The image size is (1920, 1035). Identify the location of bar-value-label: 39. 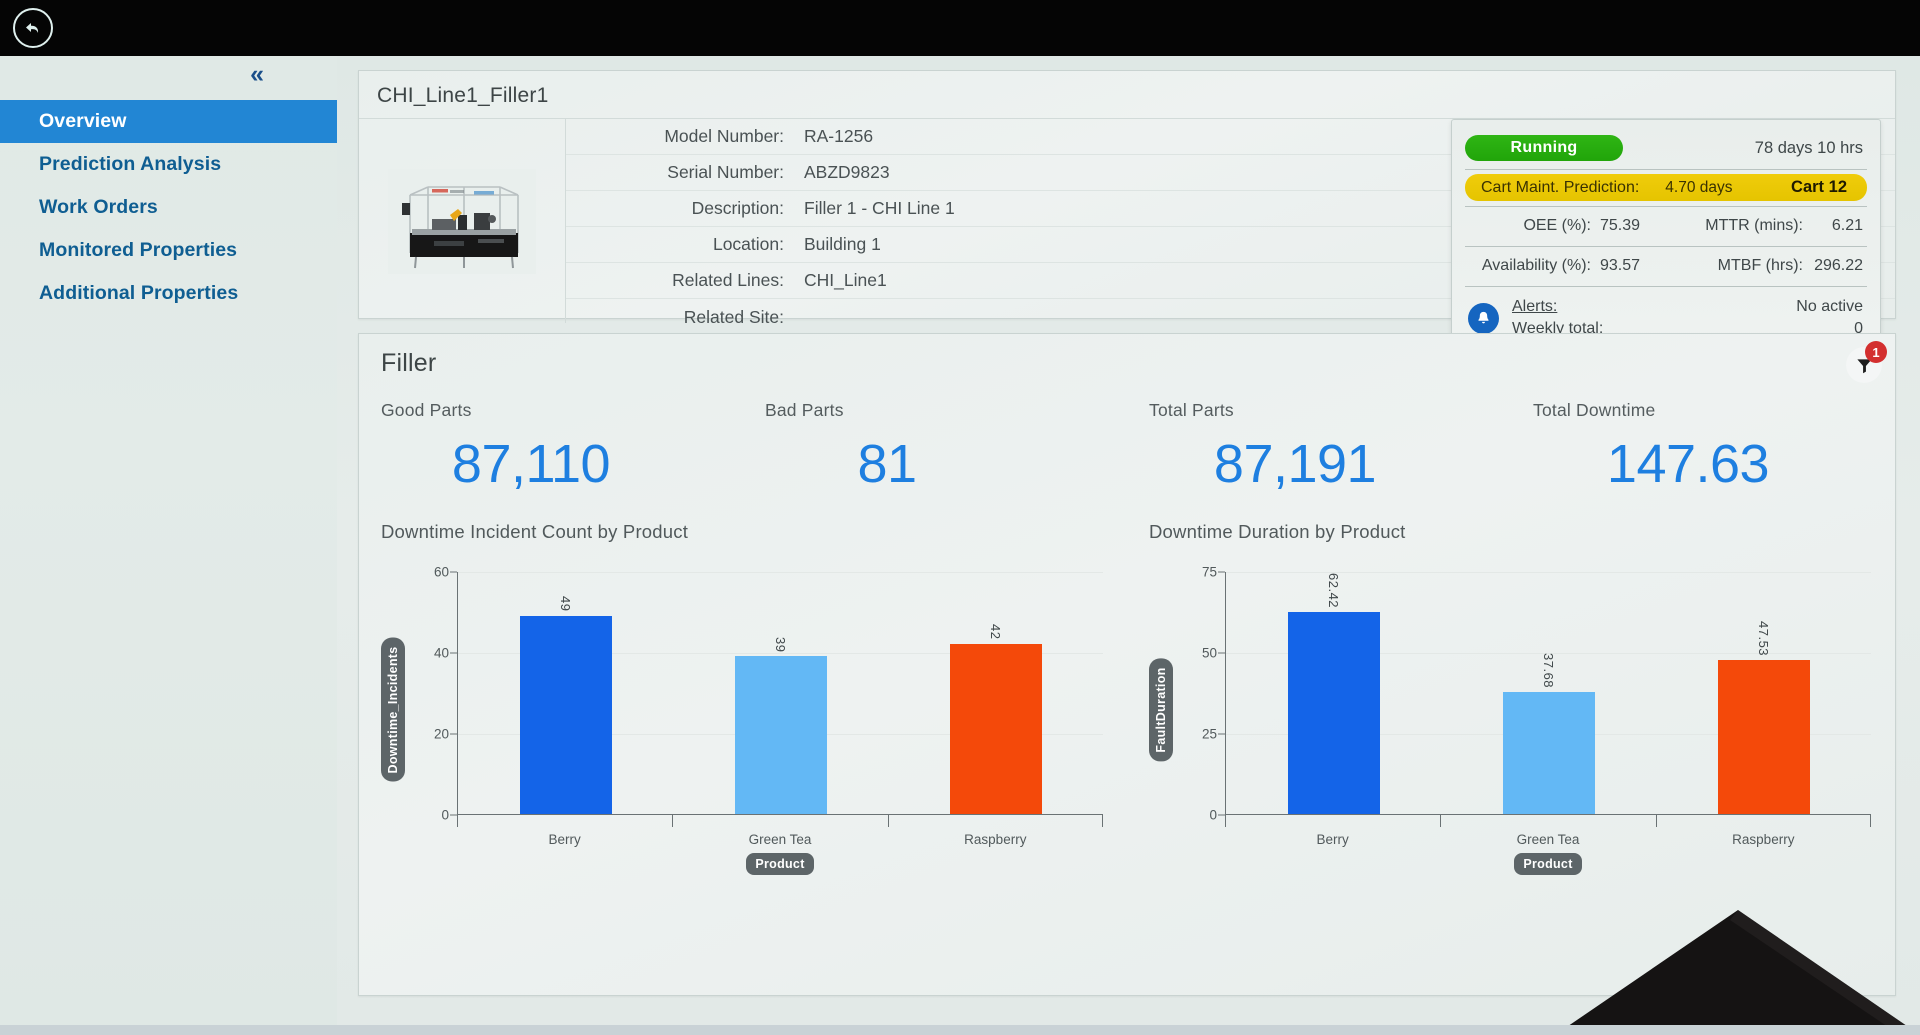
(780, 644).